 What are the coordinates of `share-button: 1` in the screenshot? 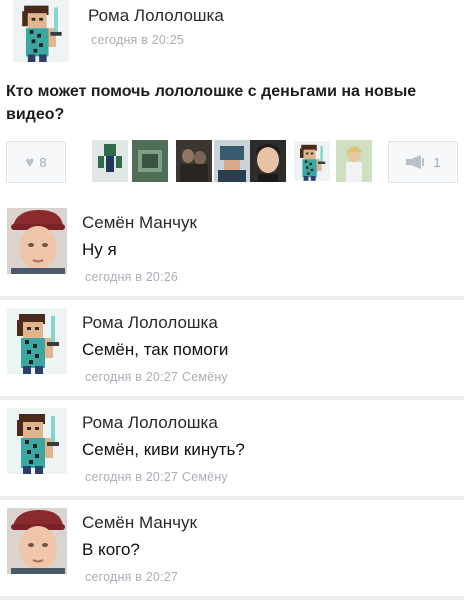 It's located at (423, 162).